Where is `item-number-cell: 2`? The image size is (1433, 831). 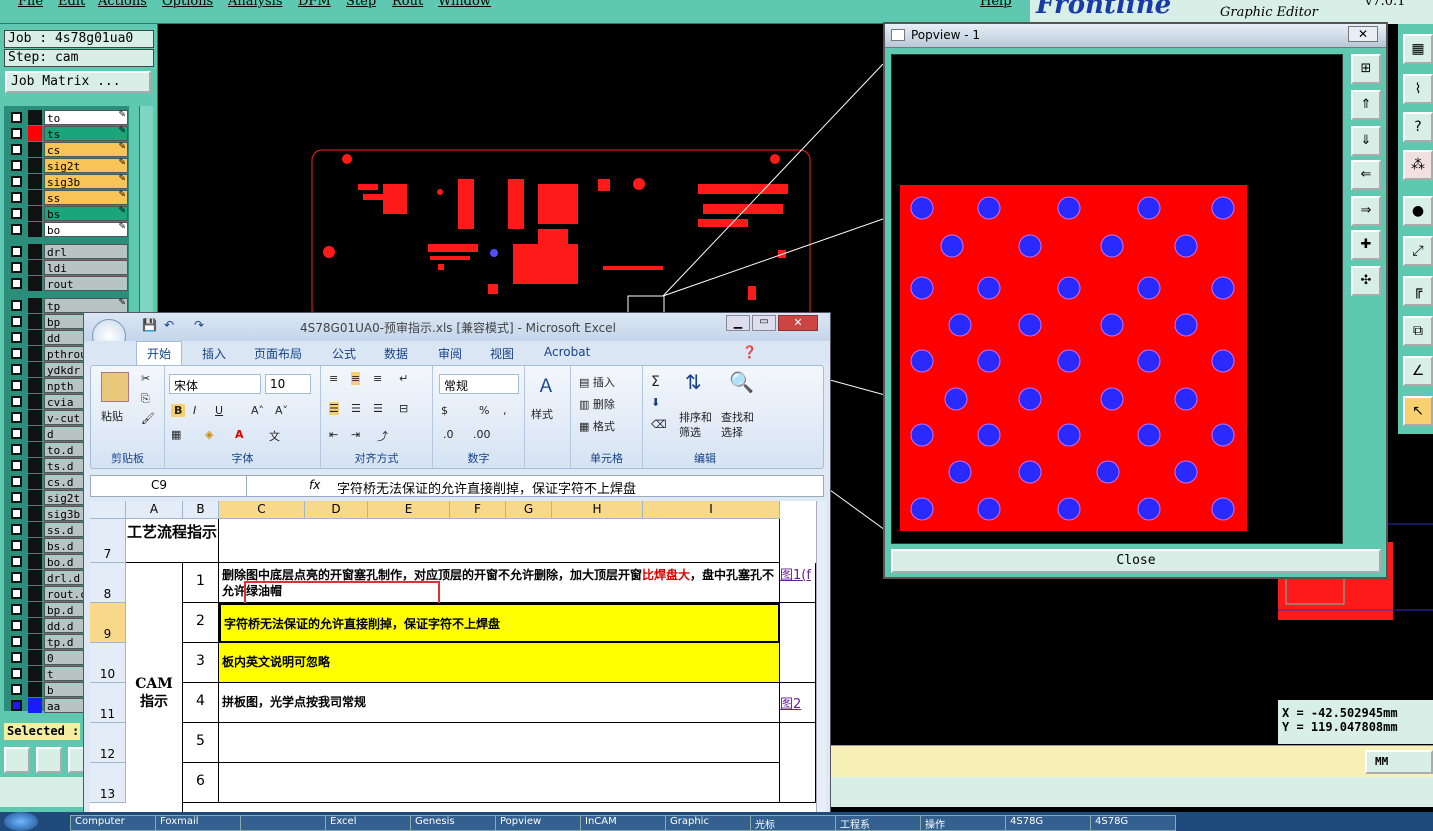 item-number-cell: 2 is located at coordinates (201, 623).